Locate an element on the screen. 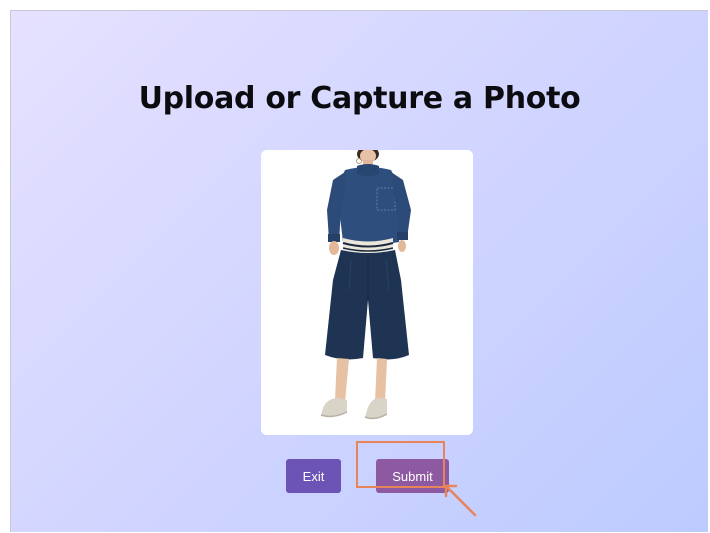 This screenshot has height=533, width=710. page-title: Upload or Capture a Photo is located at coordinates (359, 98).